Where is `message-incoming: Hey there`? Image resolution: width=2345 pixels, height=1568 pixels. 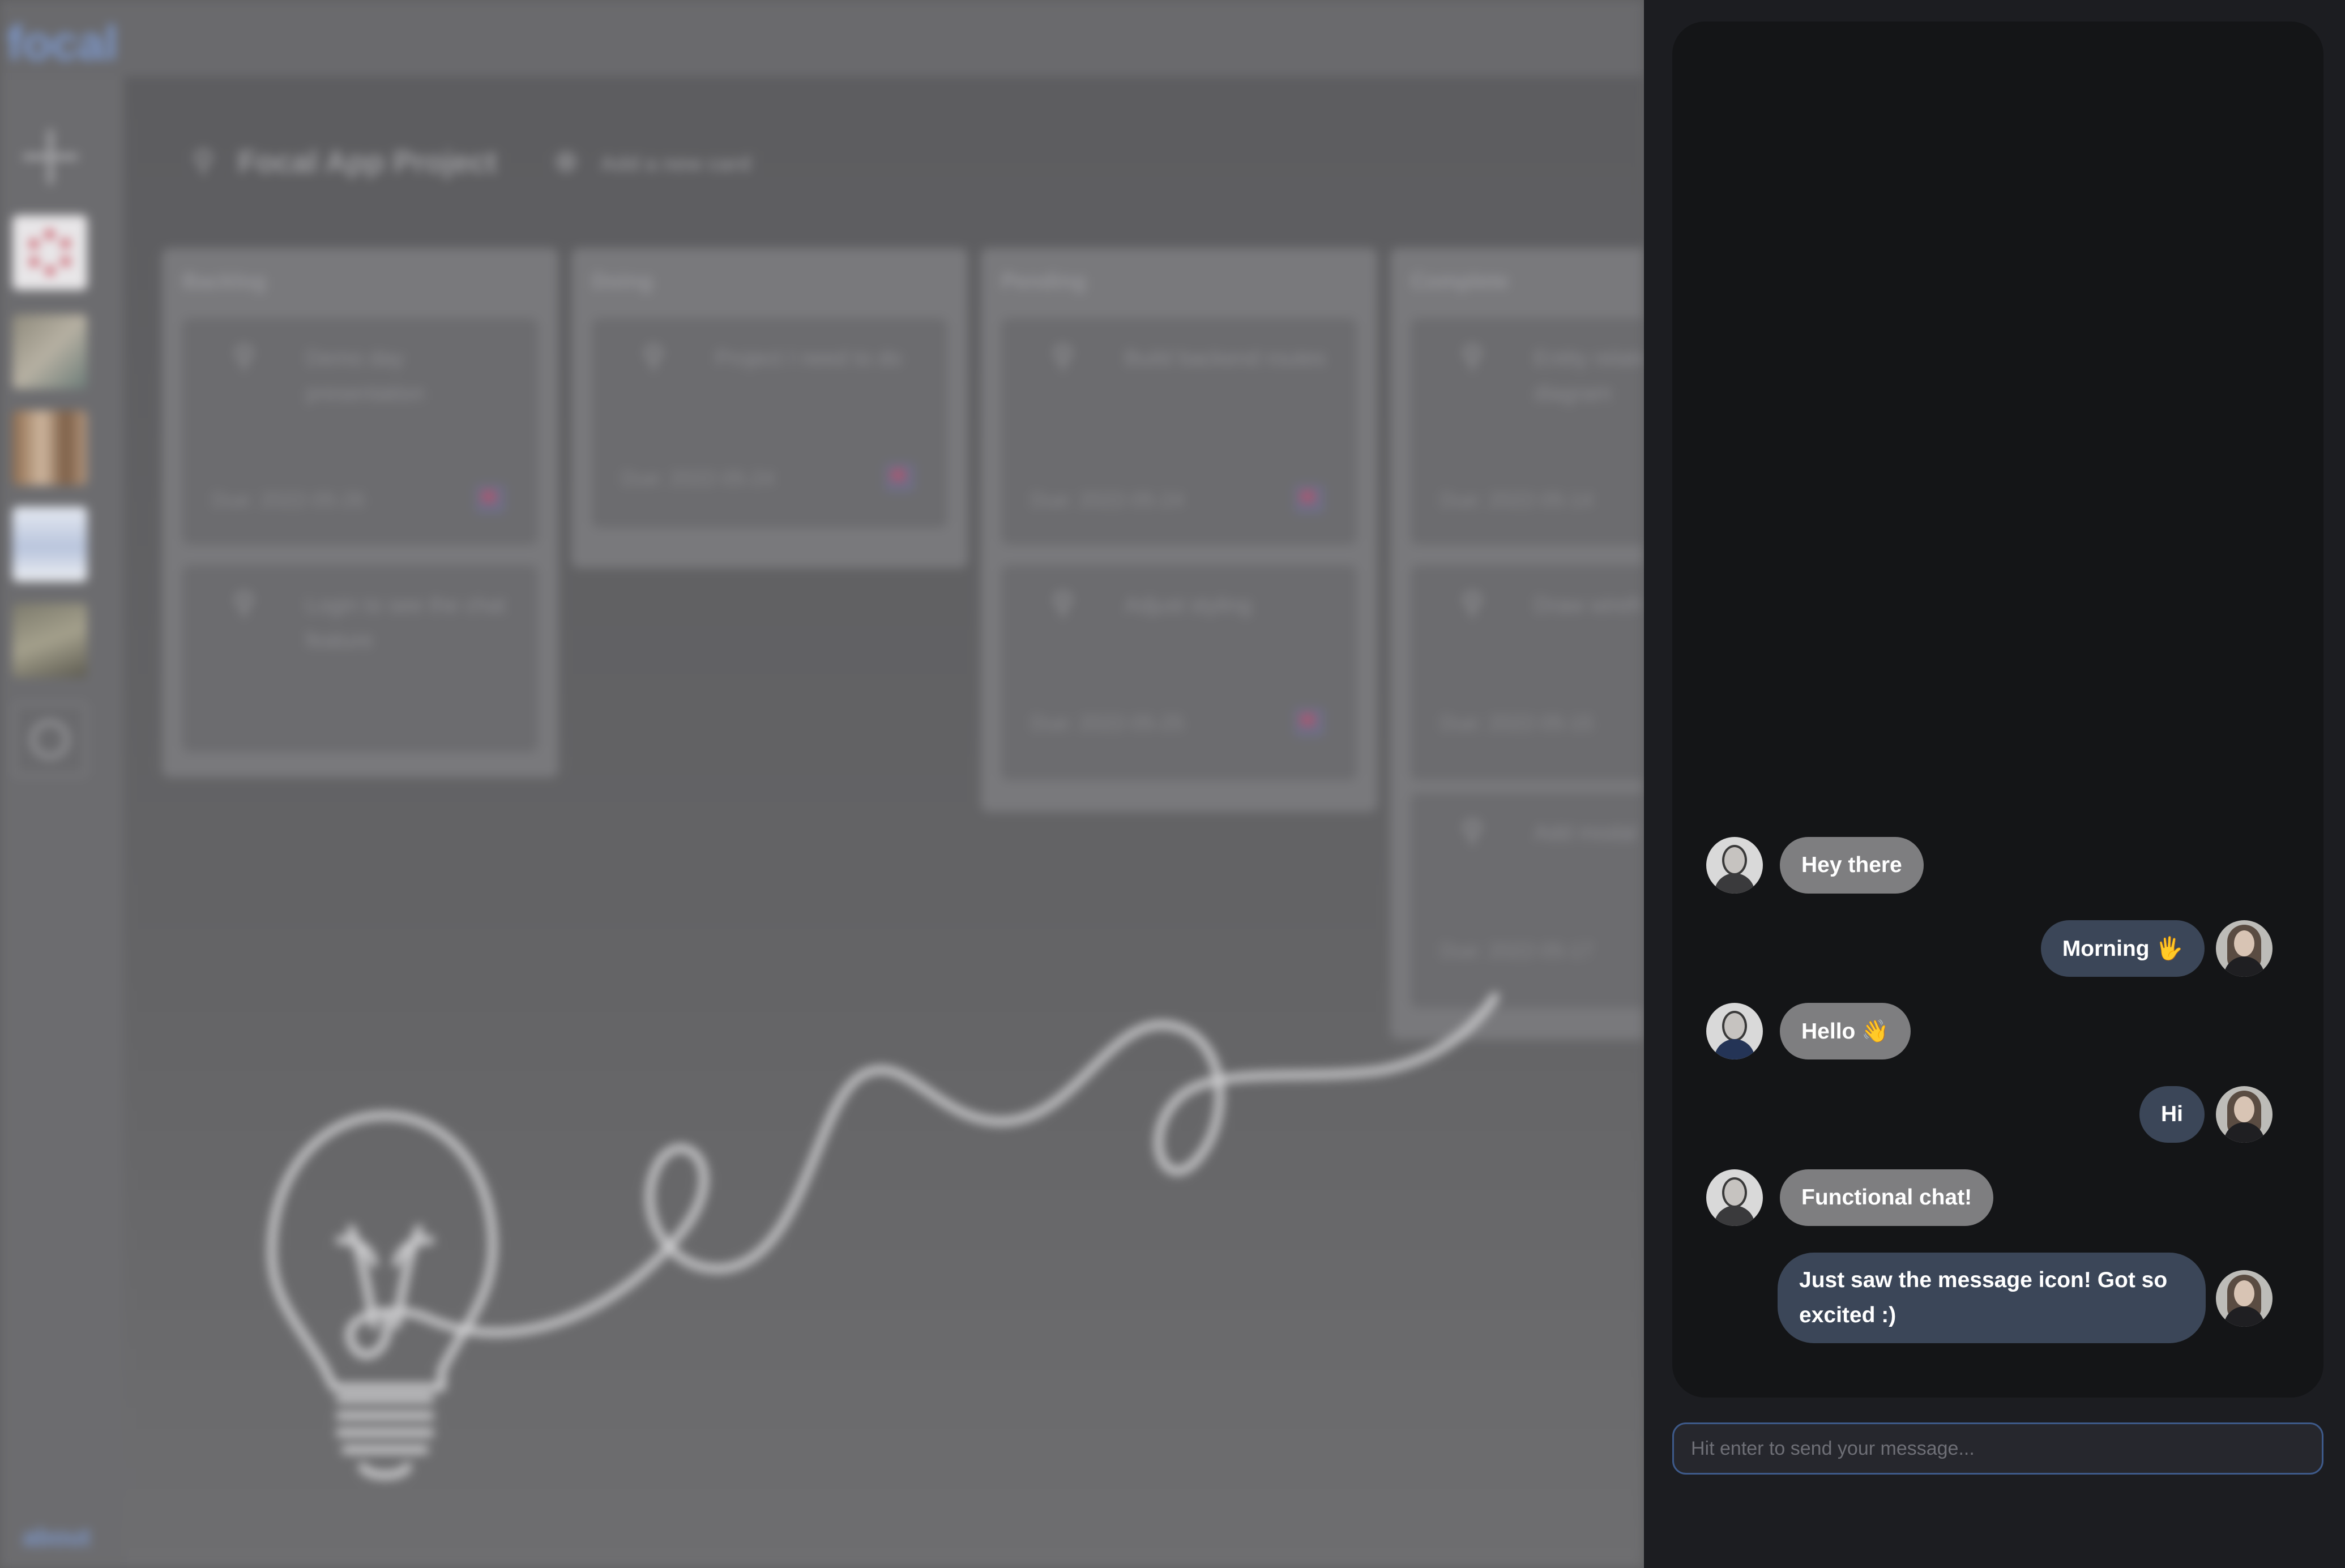
message-incoming: Hey there is located at coordinates (1852, 865).